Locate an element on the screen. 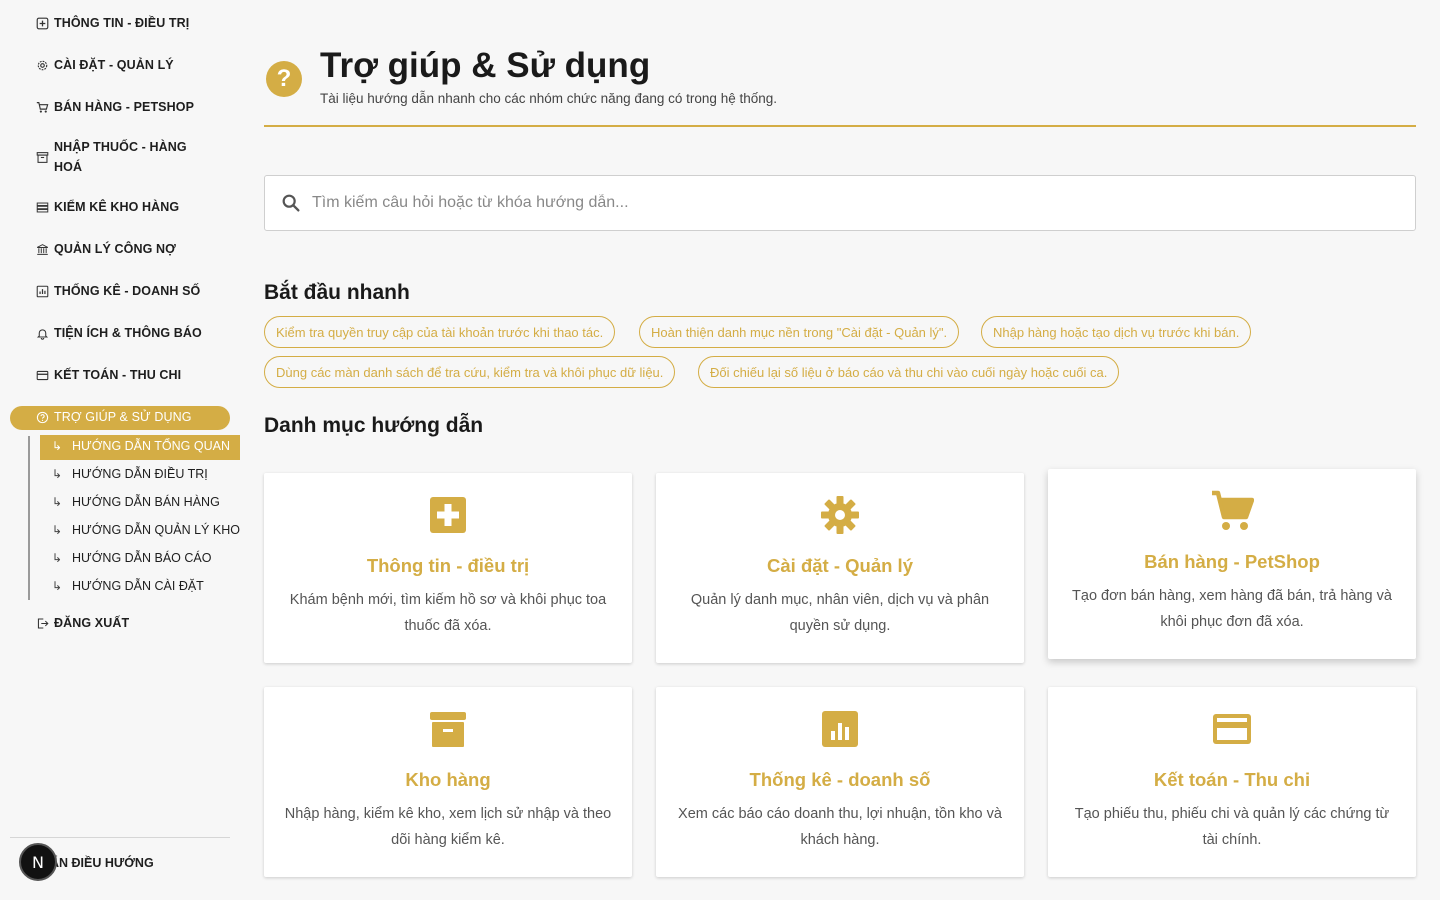 This screenshot has height=900, width=1440. sidebar-item-label: BÁN HÀNG - PETSHOP is located at coordinates (124, 107).